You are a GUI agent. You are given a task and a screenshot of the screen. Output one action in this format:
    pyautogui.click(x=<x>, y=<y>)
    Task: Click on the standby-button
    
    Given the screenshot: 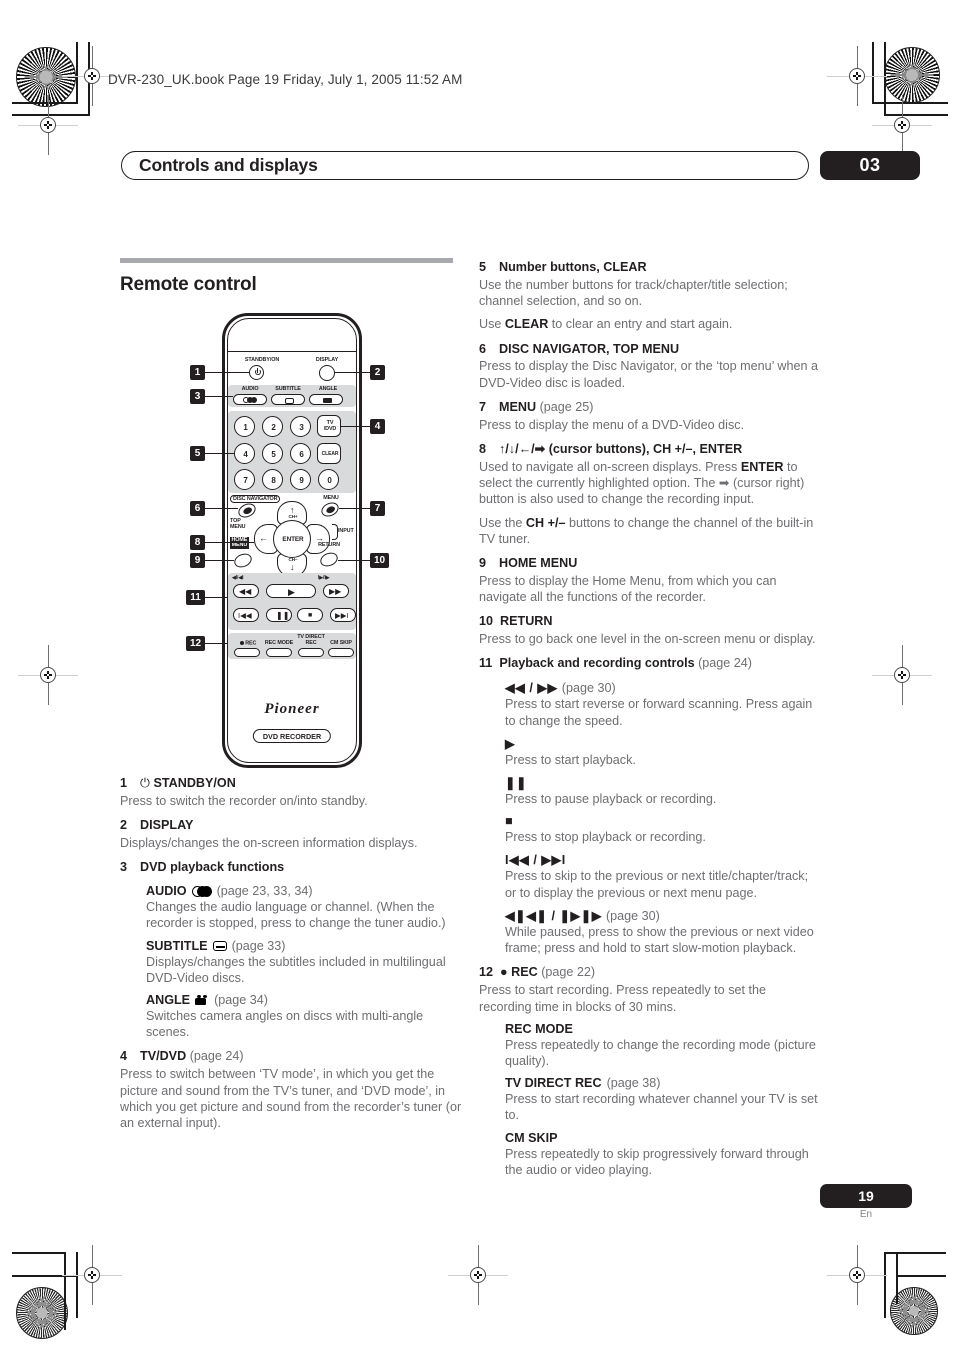 What is the action you would take?
    pyautogui.click(x=256, y=372)
    